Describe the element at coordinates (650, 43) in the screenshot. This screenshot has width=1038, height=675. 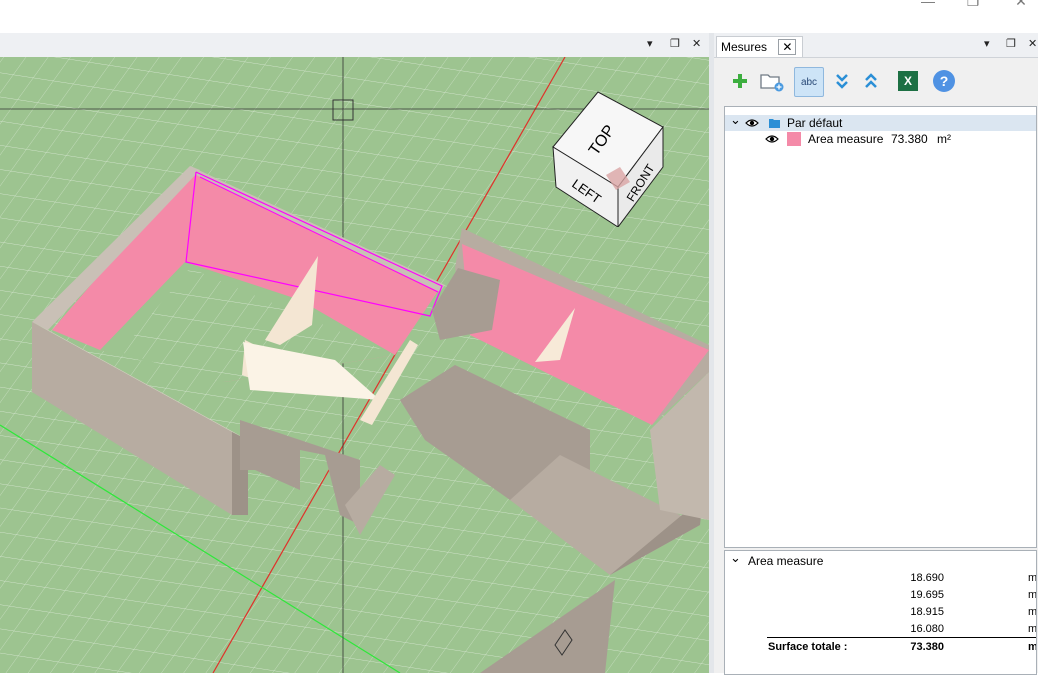
I see `viewport-menu-icon: ▾` at that location.